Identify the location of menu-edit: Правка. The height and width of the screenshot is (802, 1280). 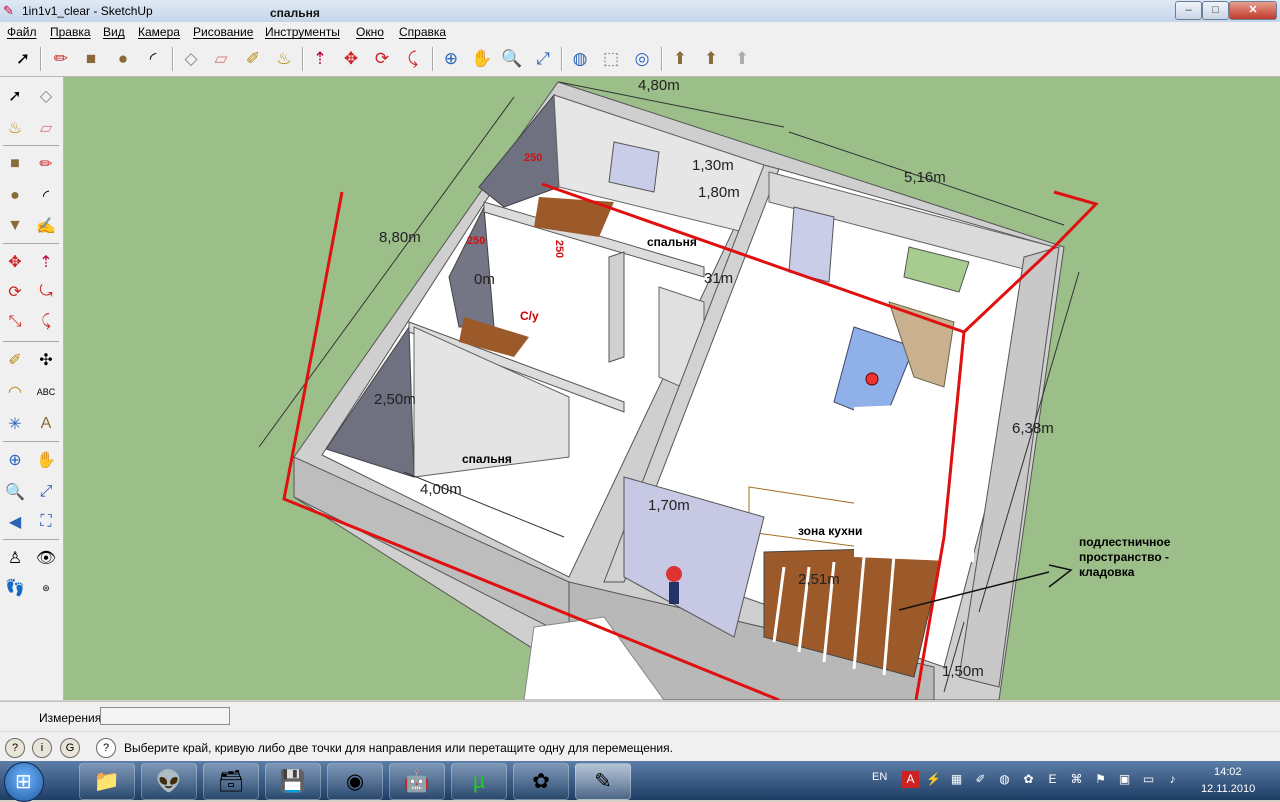
(70, 32).